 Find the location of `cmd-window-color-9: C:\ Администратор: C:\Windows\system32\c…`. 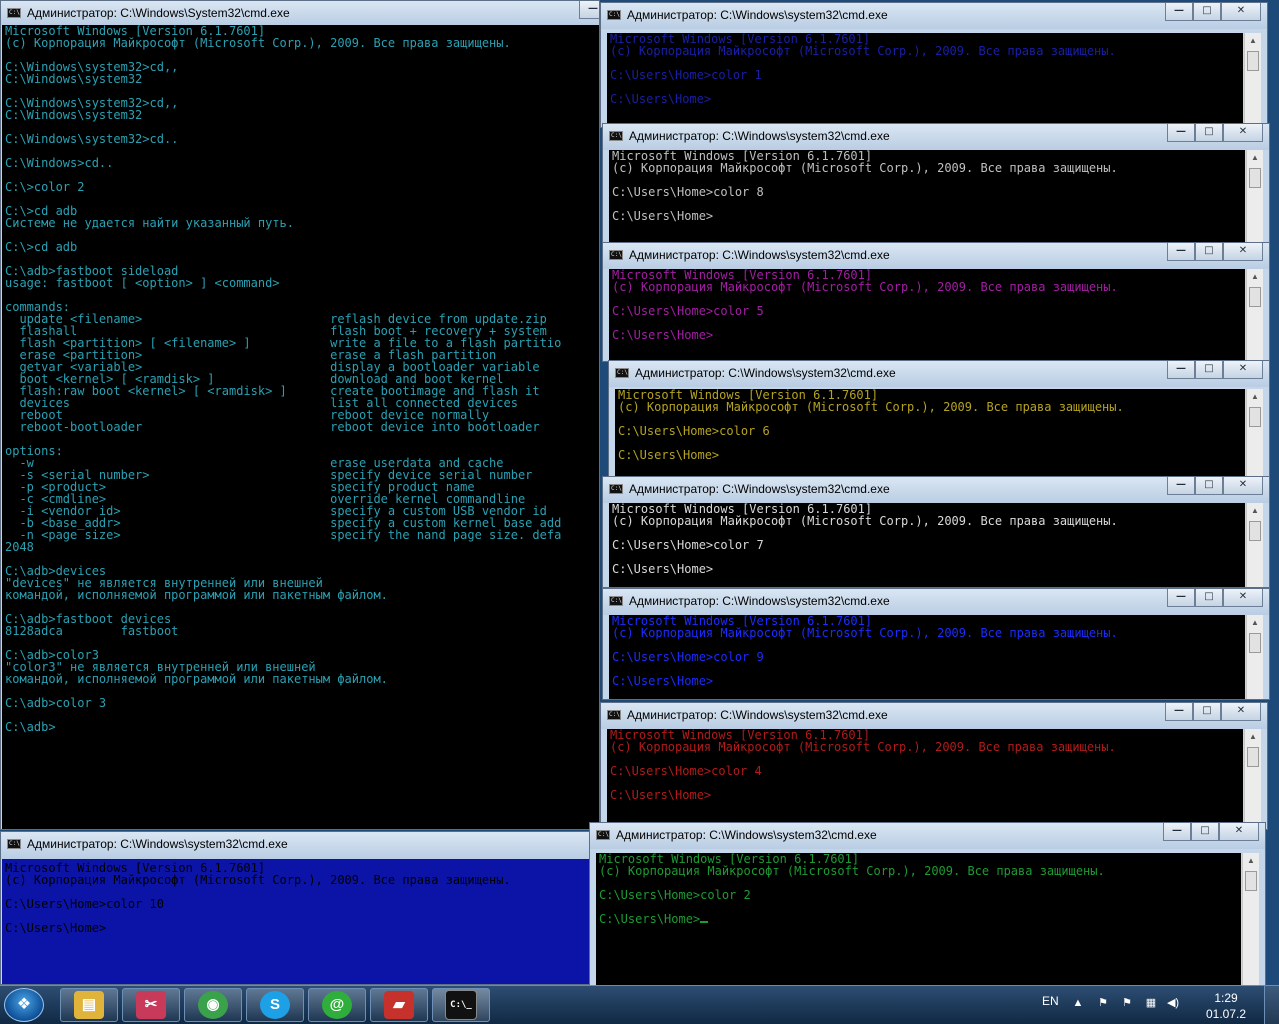

cmd-window-color-9: C:\ Администратор: C:\Windows\system32\c… is located at coordinates (936, 644).